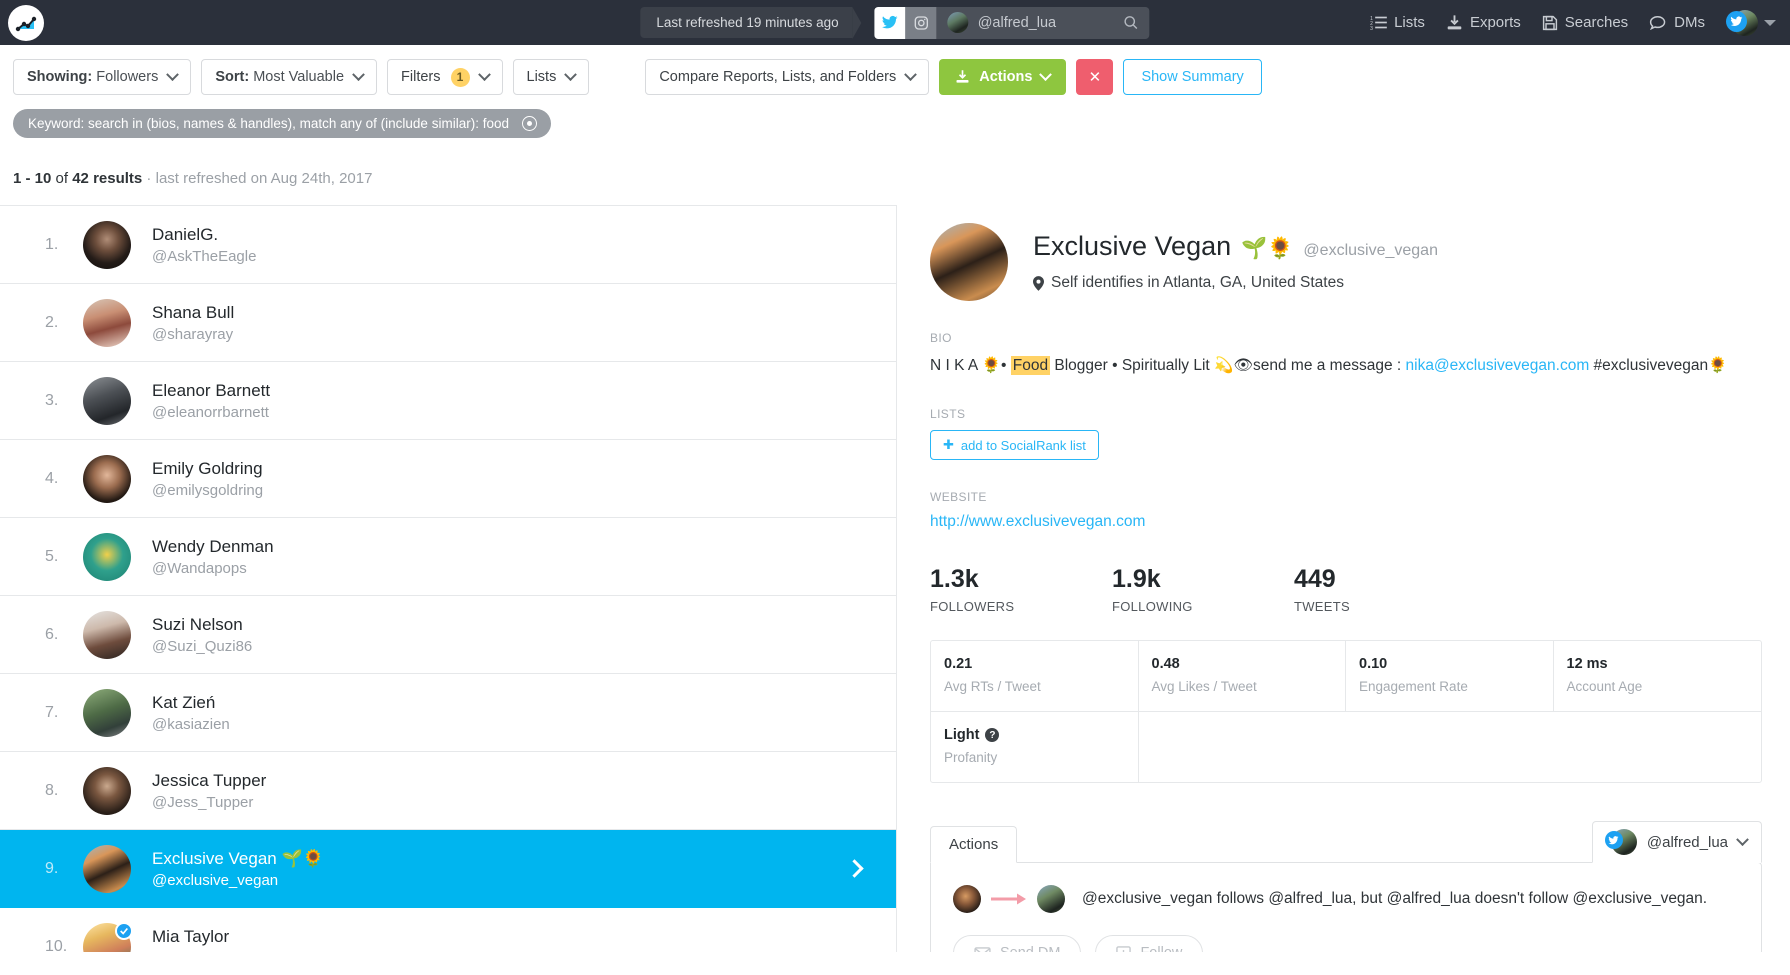 The image size is (1790, 975). Describe the element at coordinates (52, 400) in the screenshot. I see `row-rank: 3.` at that location.